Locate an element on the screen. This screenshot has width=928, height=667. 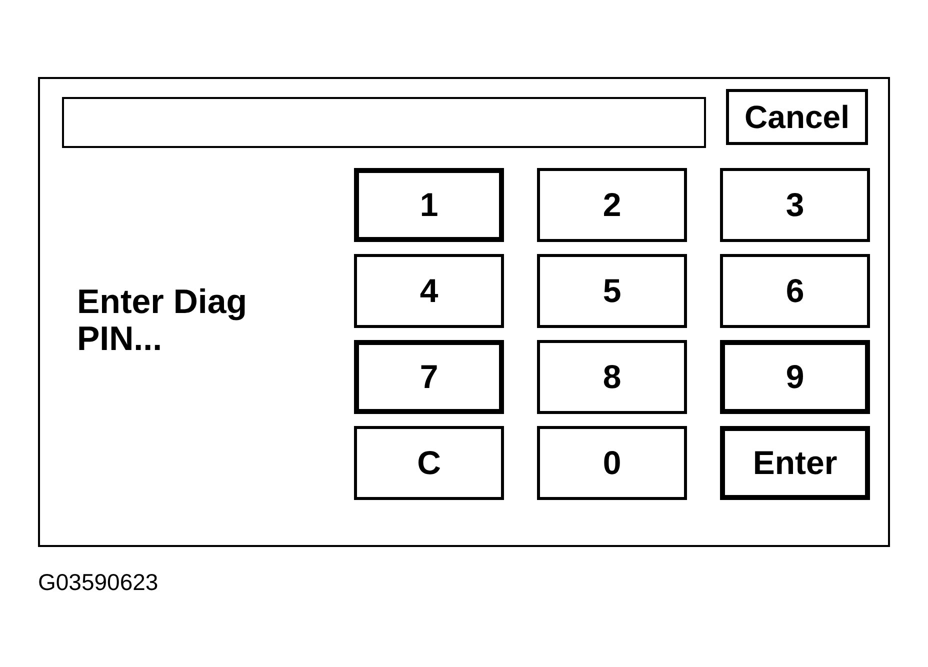
keypad-key: 3 is located at coordinates (795, 205).